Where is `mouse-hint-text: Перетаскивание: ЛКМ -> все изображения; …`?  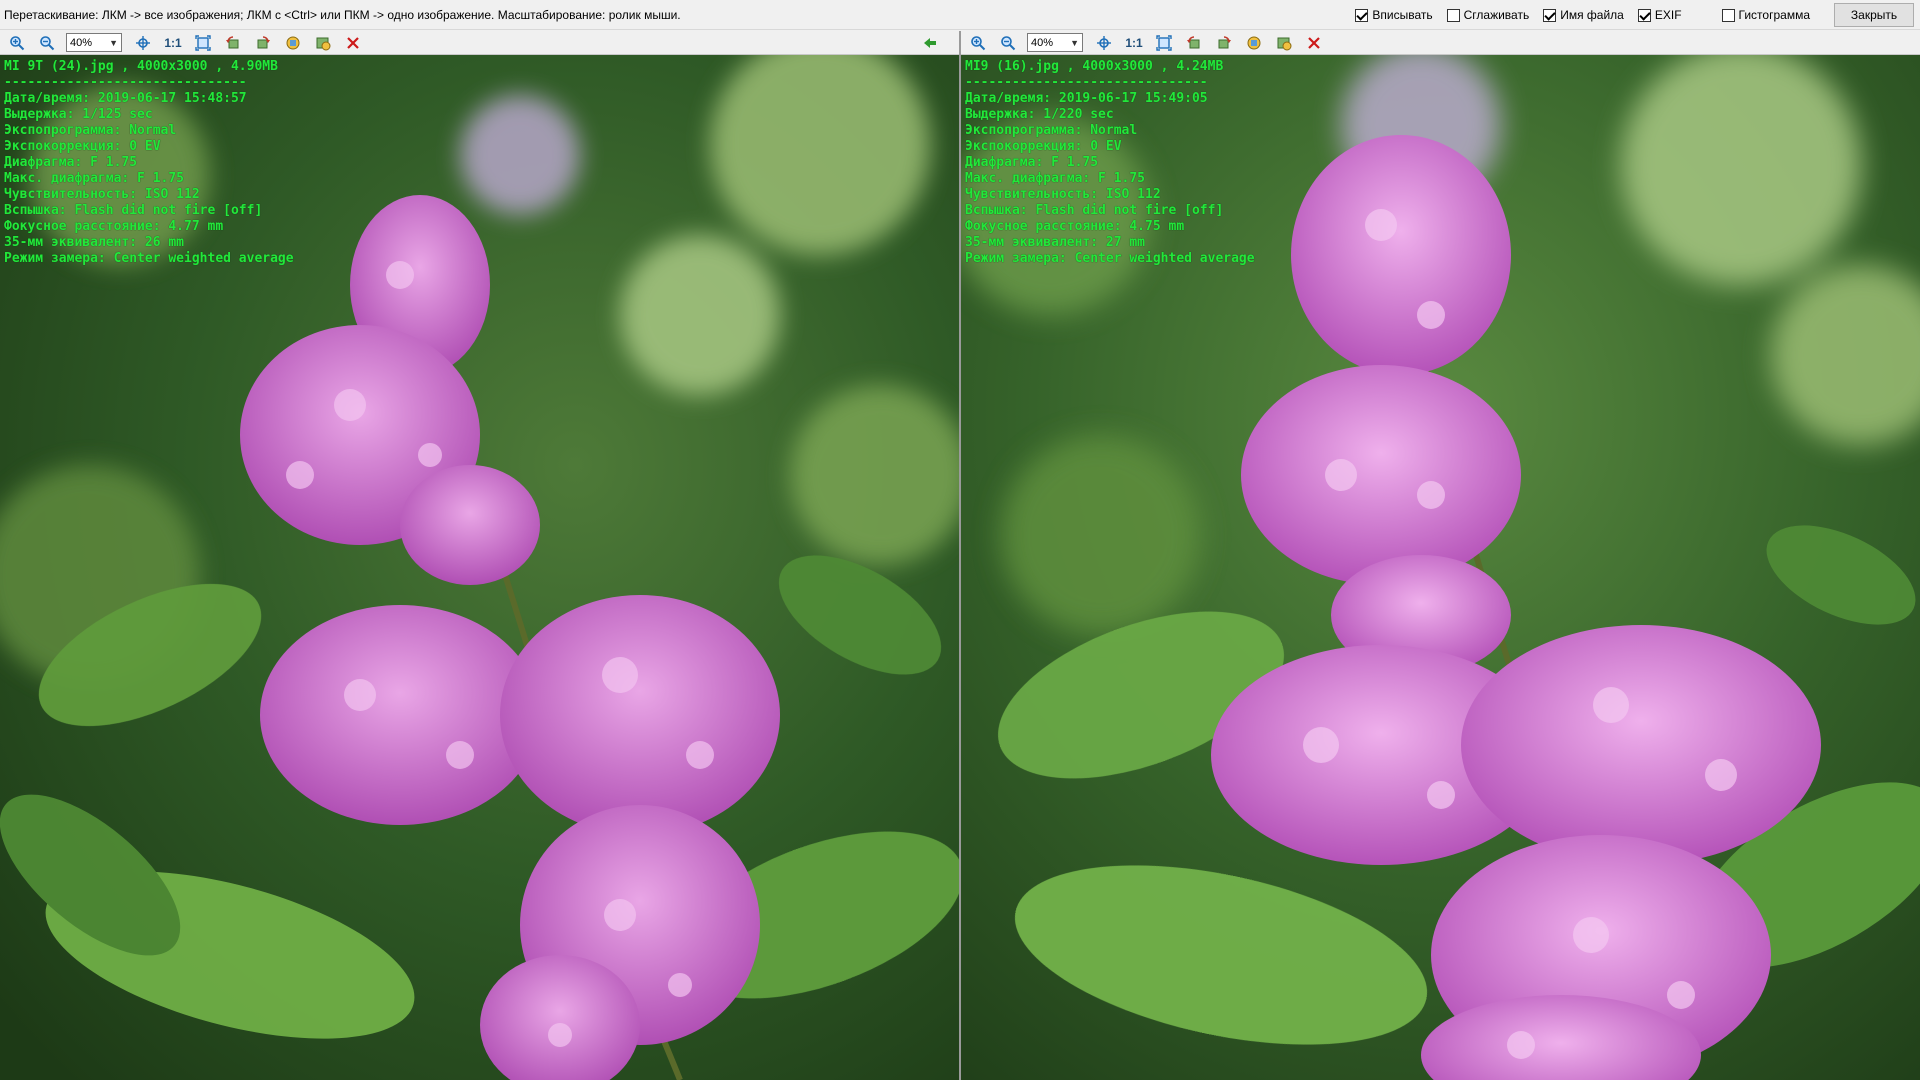
mouse-hint-text: Перетаскивание: ЛКМ -> все изображения; … is located at coordinates (342, 14).